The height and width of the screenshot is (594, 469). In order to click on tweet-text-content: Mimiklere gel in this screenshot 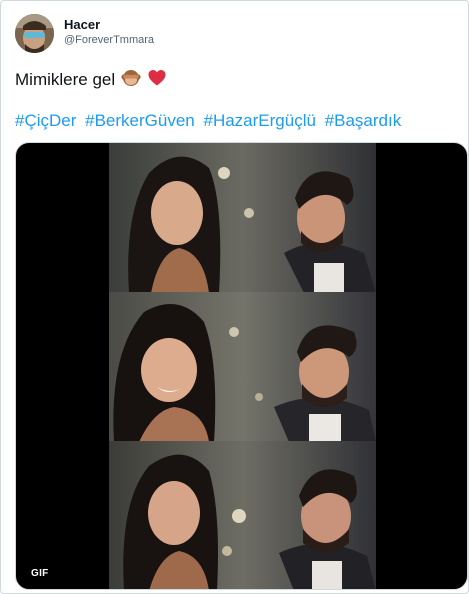, I will do `click(65, 79)`.